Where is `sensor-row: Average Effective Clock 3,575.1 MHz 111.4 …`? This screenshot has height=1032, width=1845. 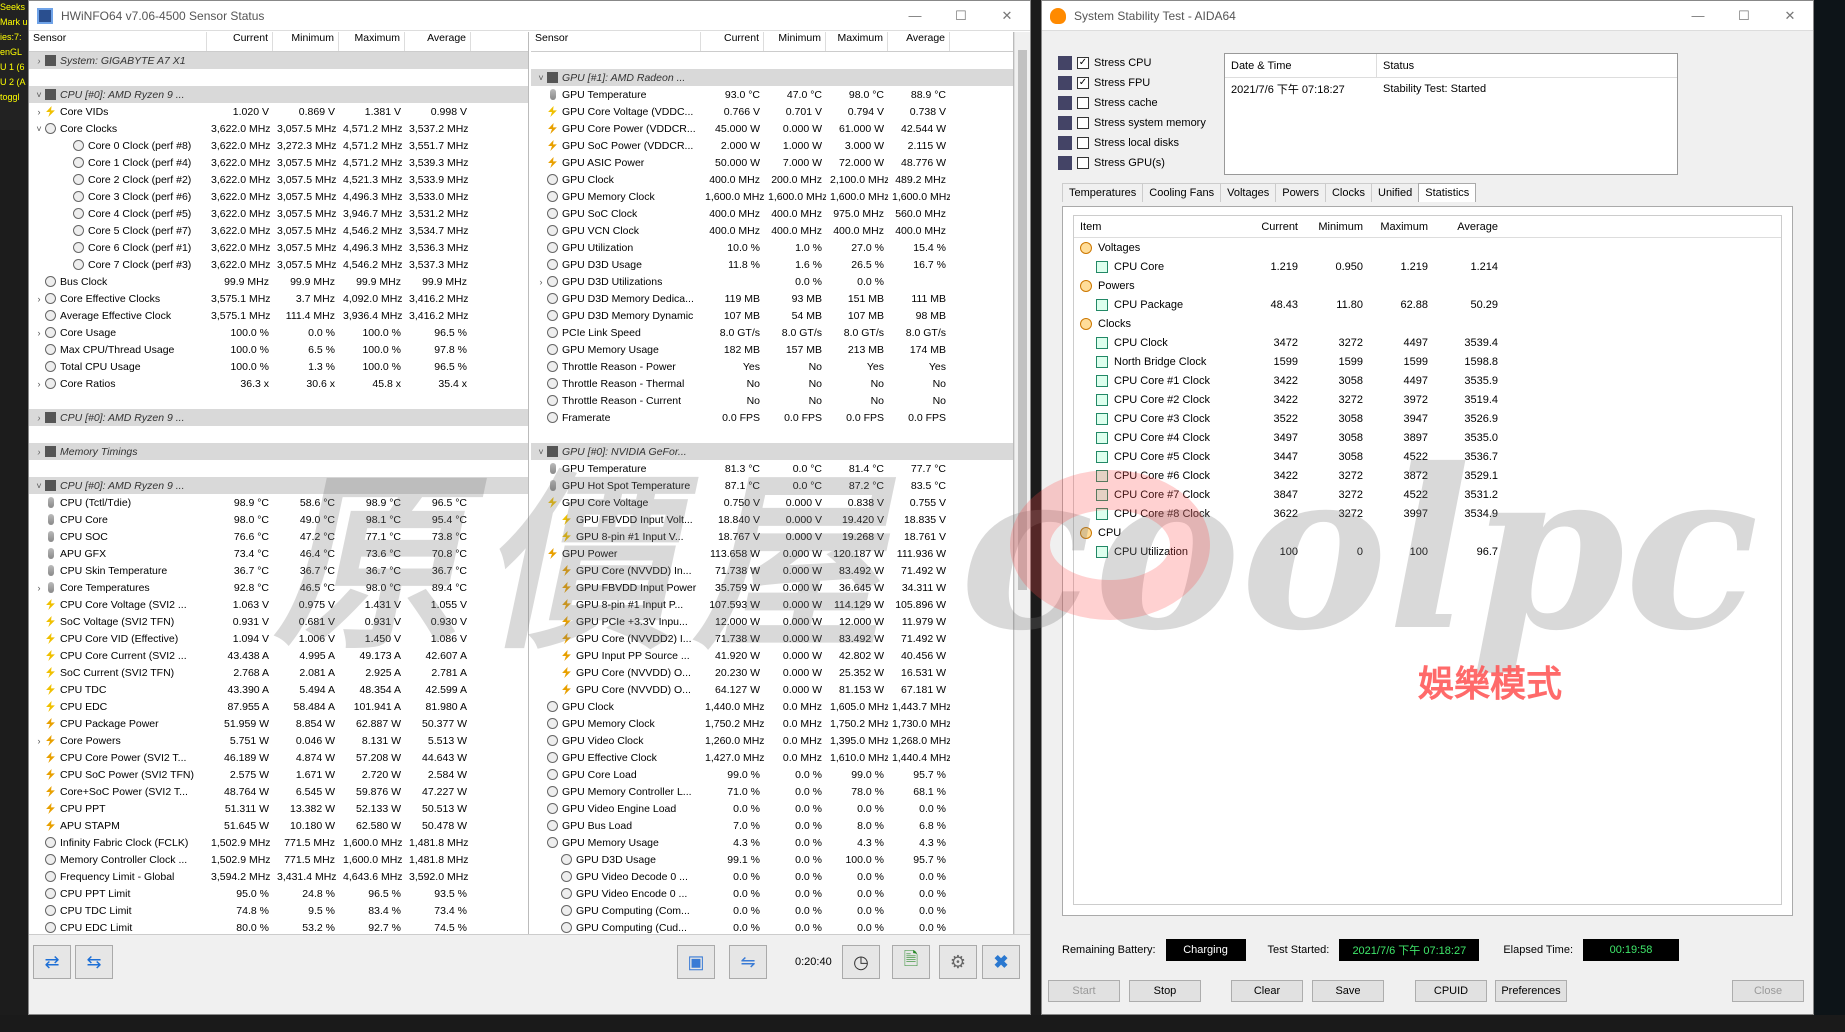
sensor-row: Average Effective Clock 3,575.1 MHz 111.4 … is located at coordinates (278, 315).